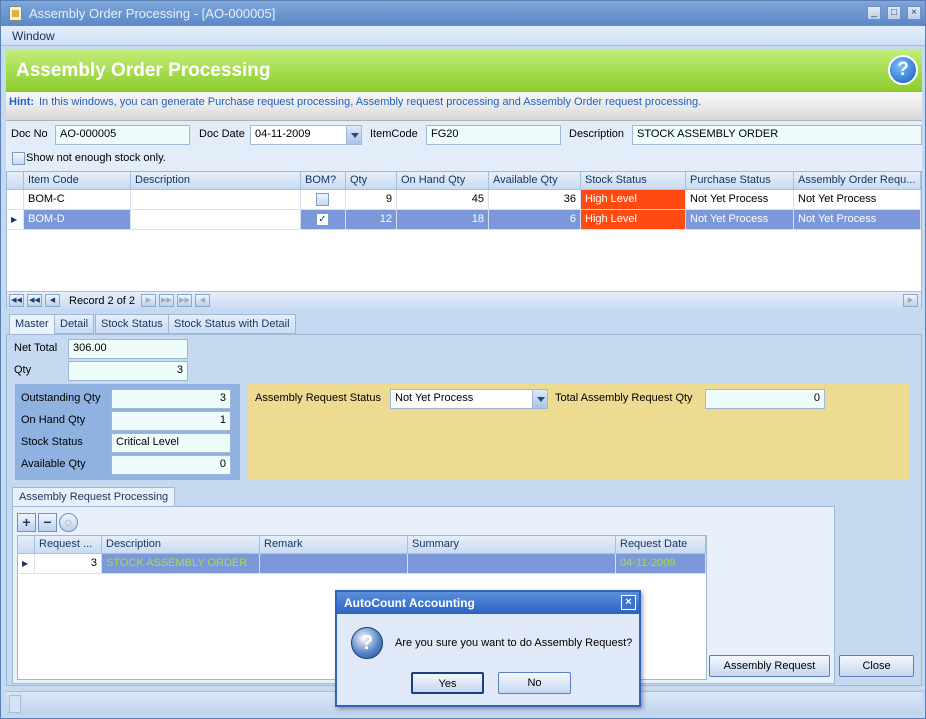 The width and height of the screenshot is (926, 719). I want to click on qty-label: Qty, so click(23, 370).